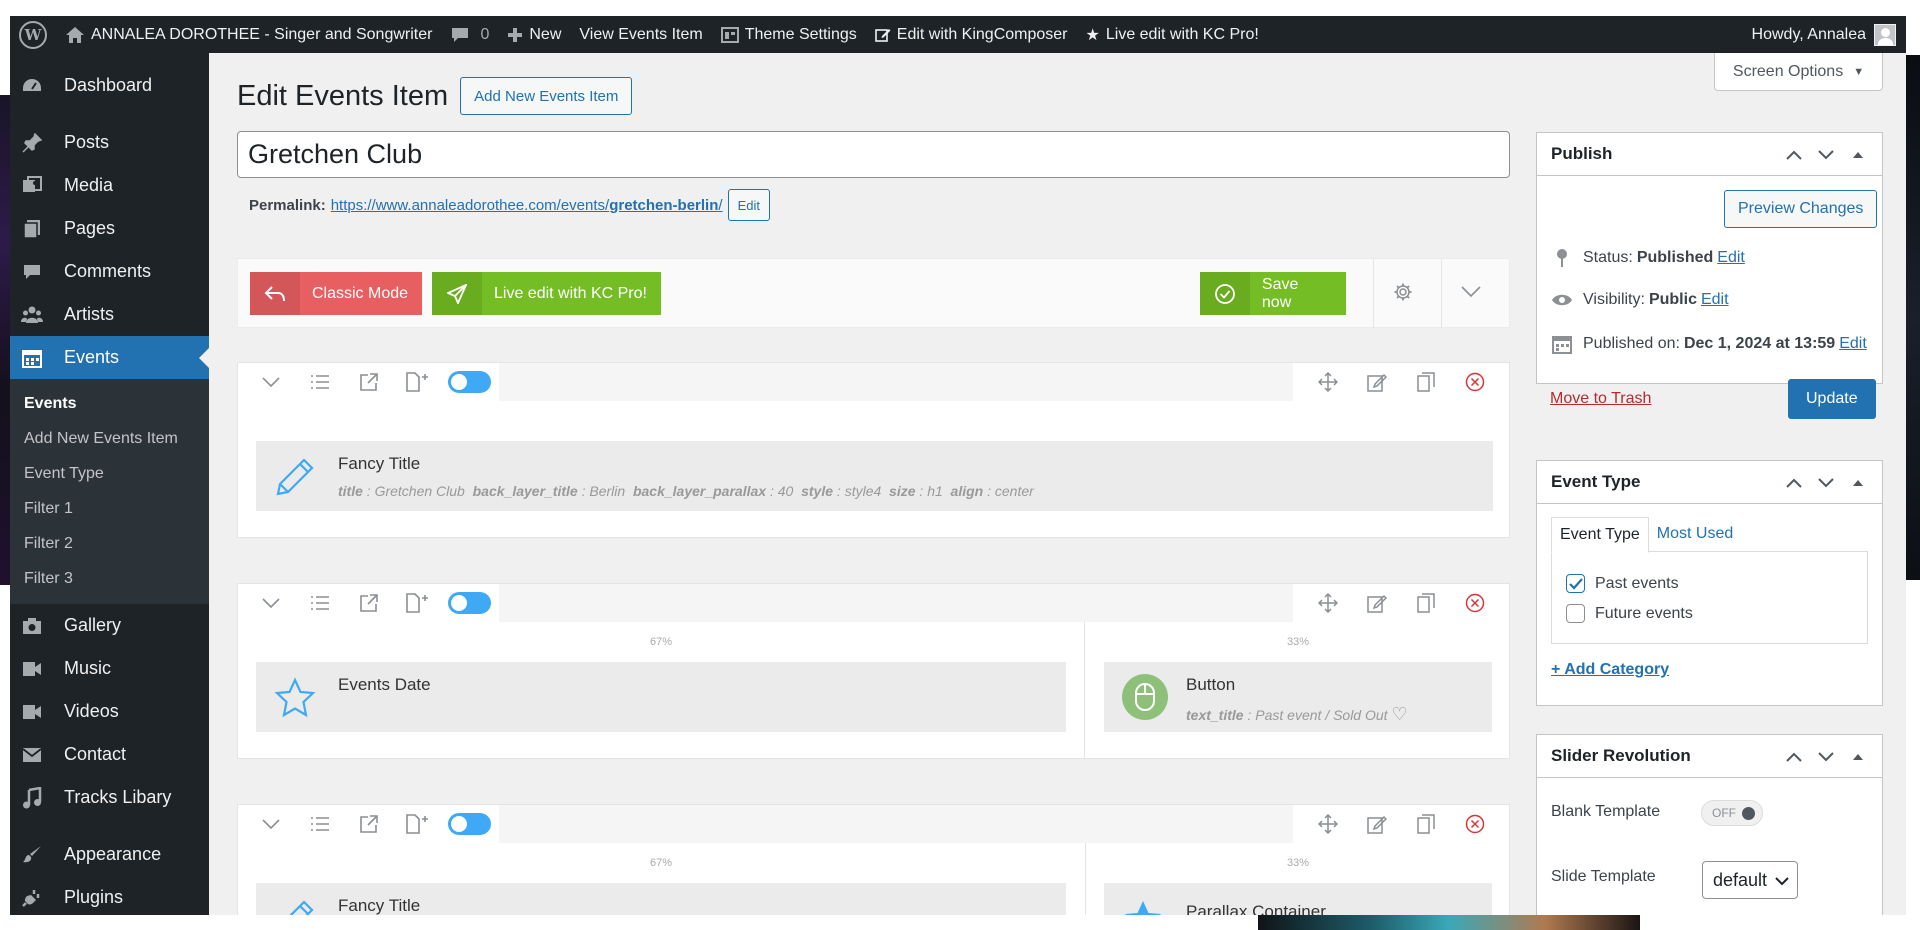  I want to click on published-on-edit-link: Edit, so click(1853, 344).